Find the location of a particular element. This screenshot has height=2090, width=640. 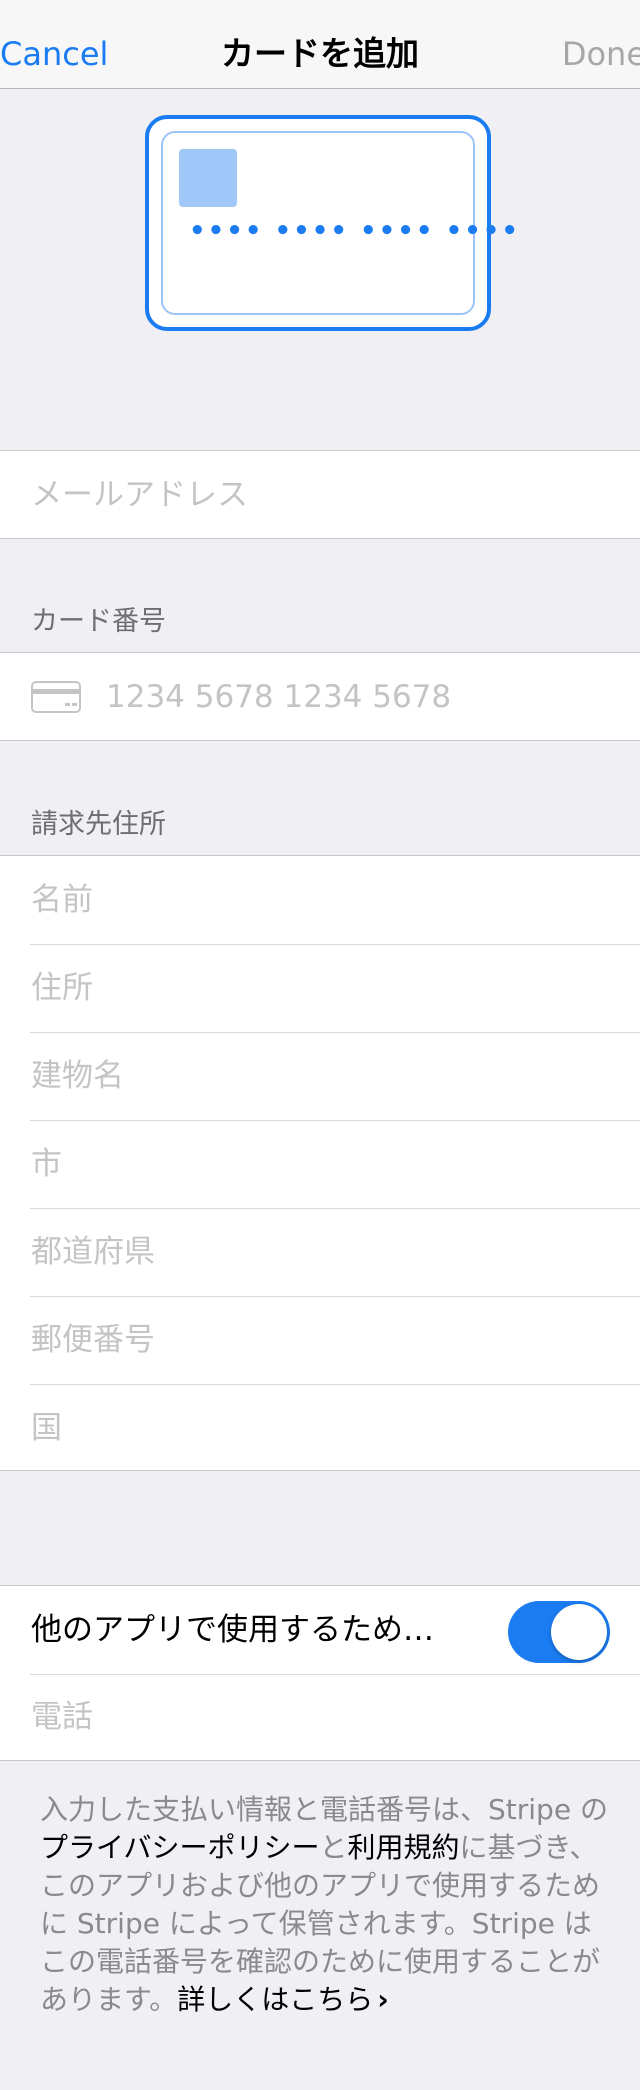

billing-city-input: 市 is located at coordinates (46, 1164).